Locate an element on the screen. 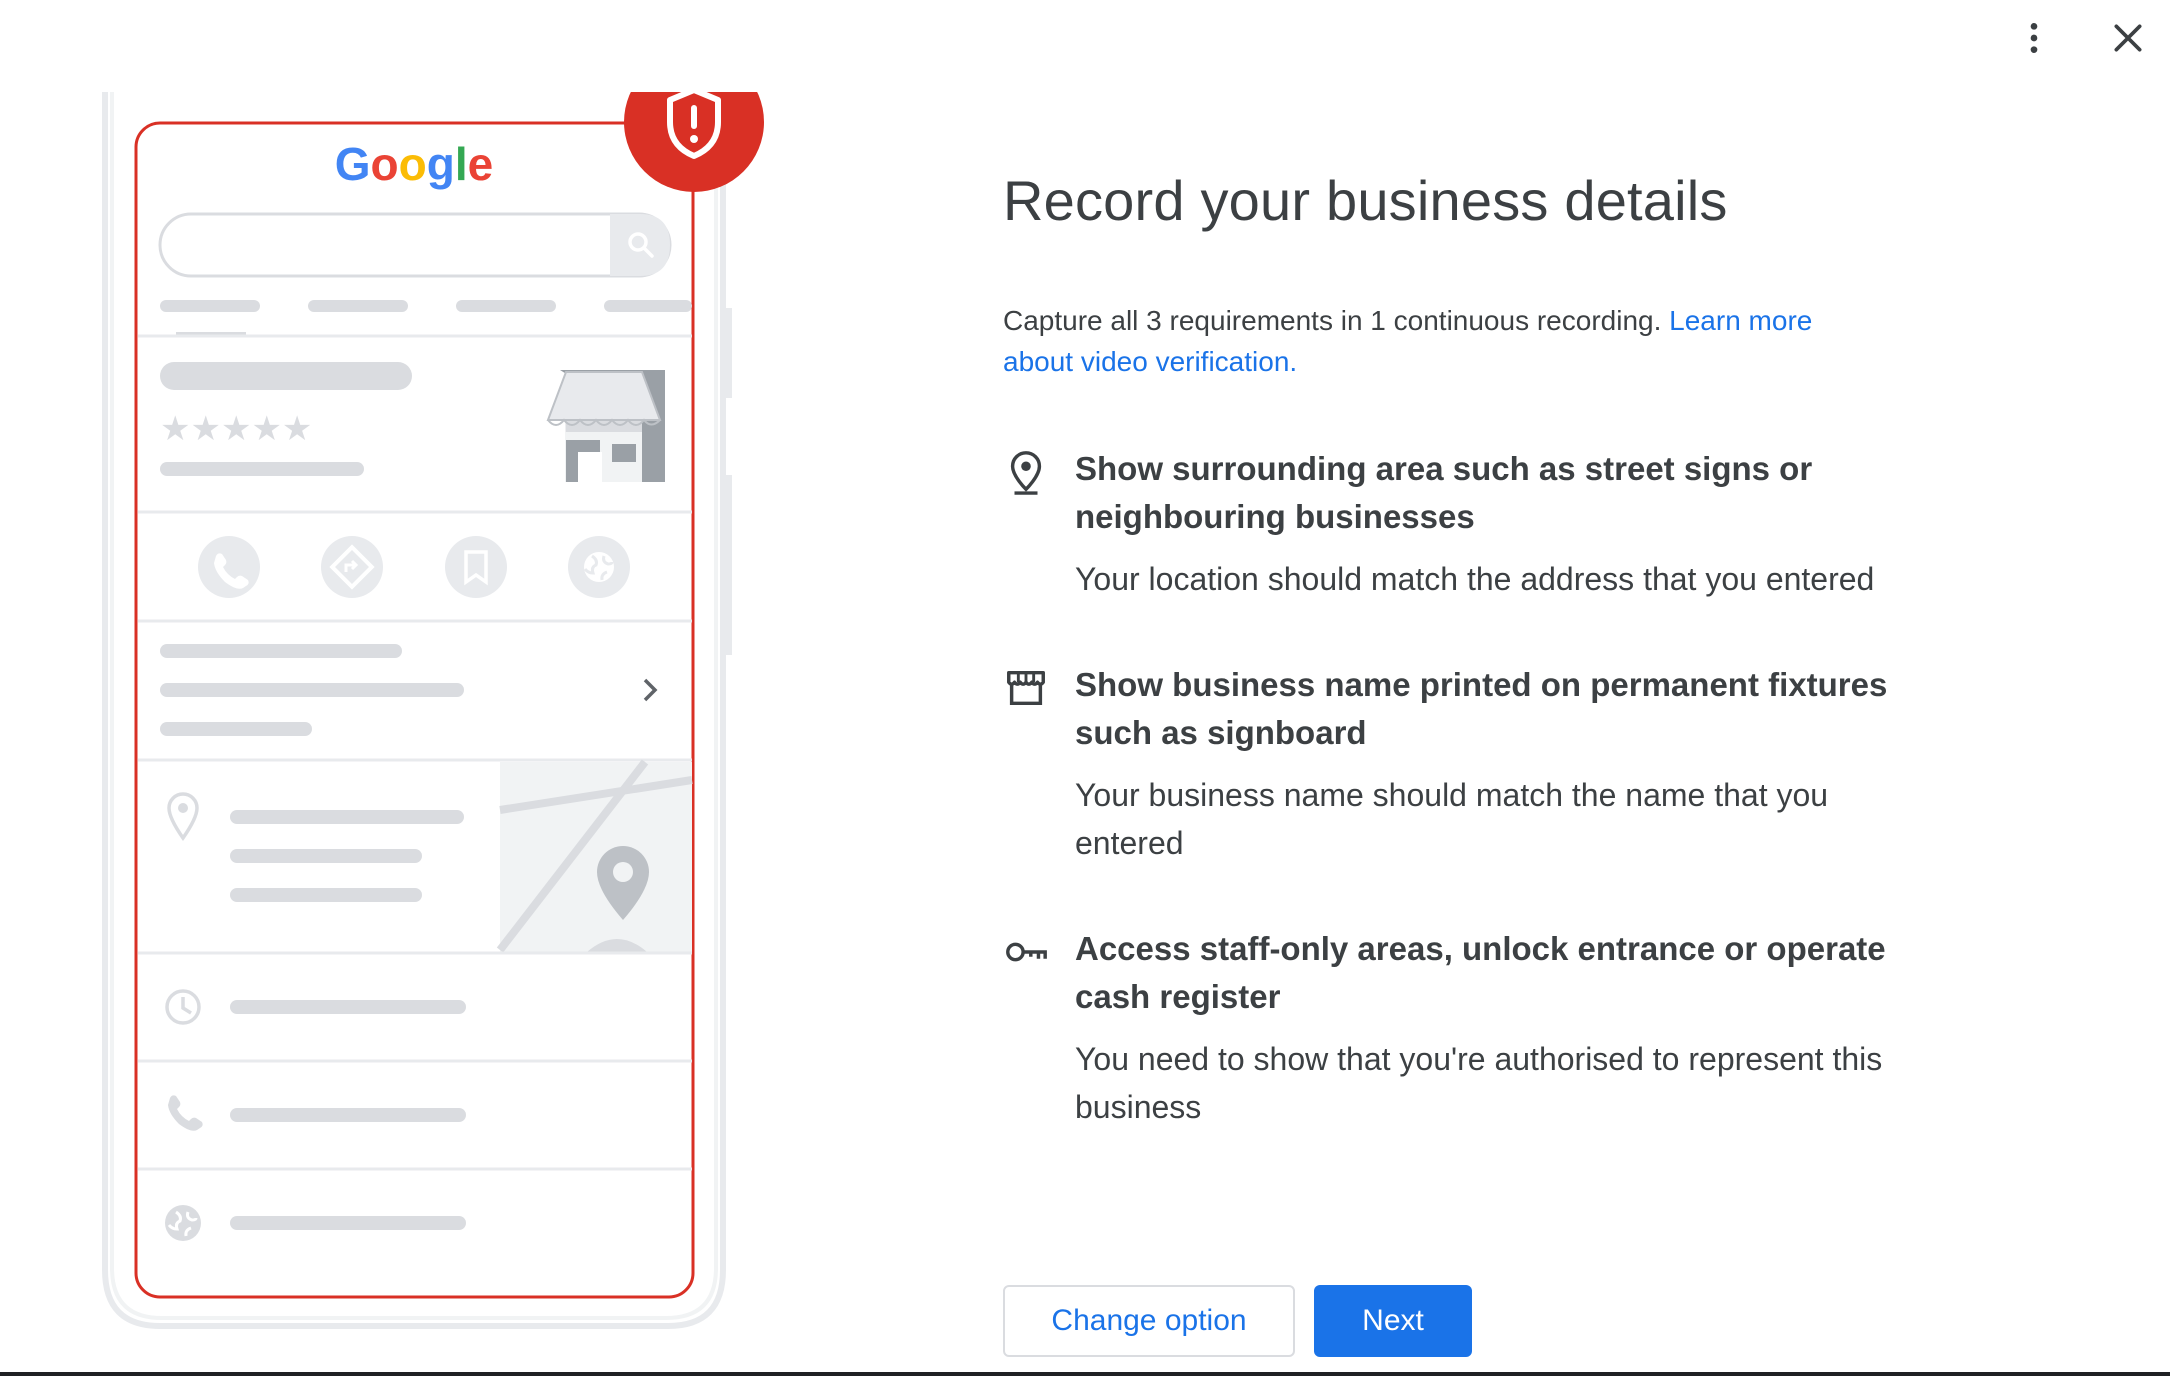  location-pin-icon is located at coordinates (1026, 473).